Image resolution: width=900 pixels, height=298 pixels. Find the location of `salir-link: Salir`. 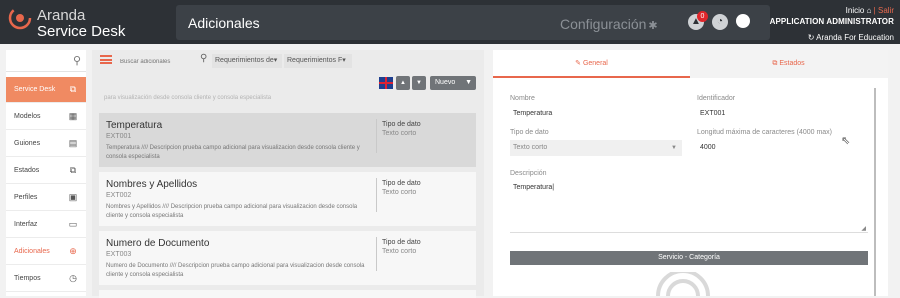

salir-link: Salir is located at coordinates (886, 10).